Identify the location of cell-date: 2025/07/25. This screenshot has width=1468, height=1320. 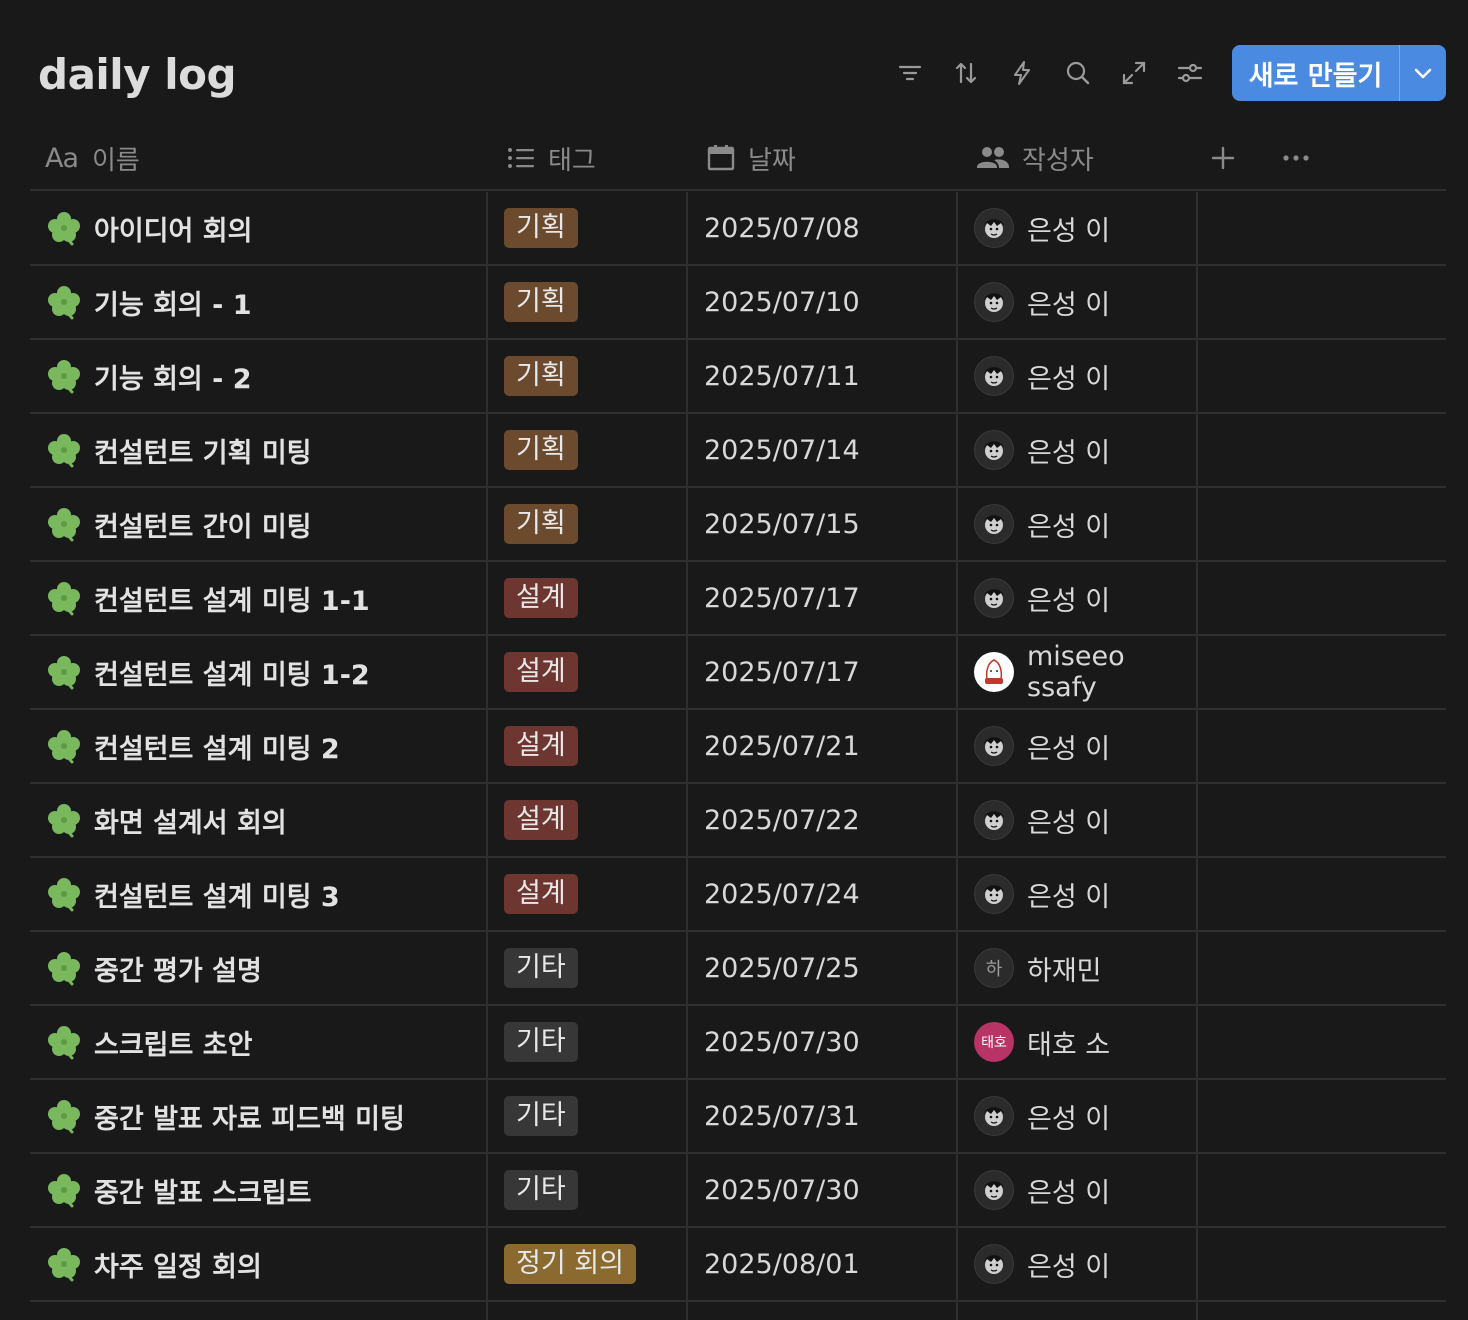
(823, 968).